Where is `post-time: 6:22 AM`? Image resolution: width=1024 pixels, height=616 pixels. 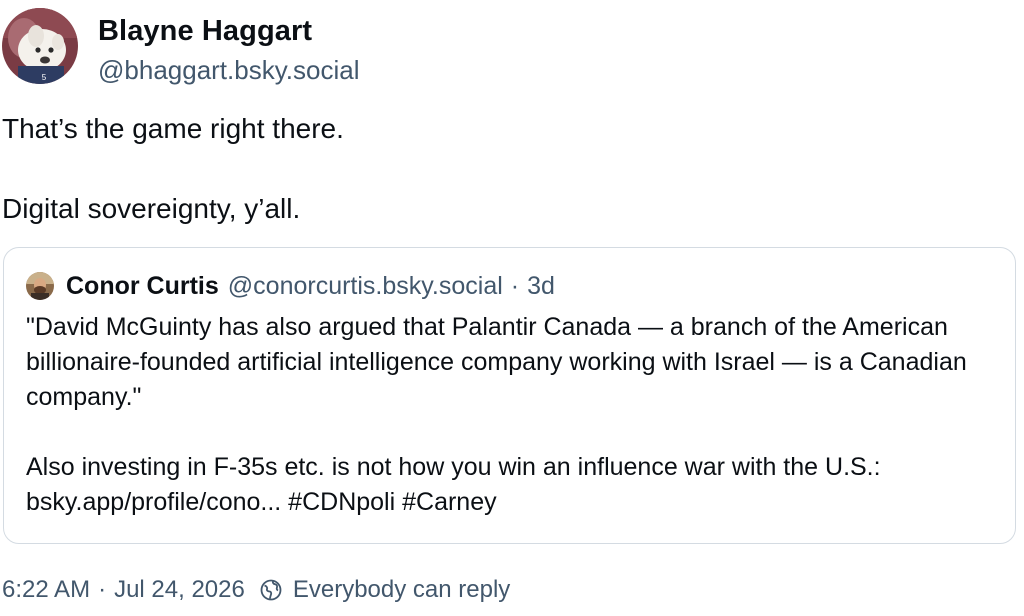 post-time: 6:22 AM is located at coordinates (46, 589).